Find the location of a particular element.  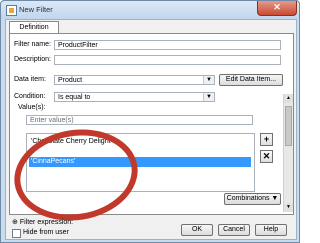

filter-name-field: ProductFilter is located at coordinates (167, 45).